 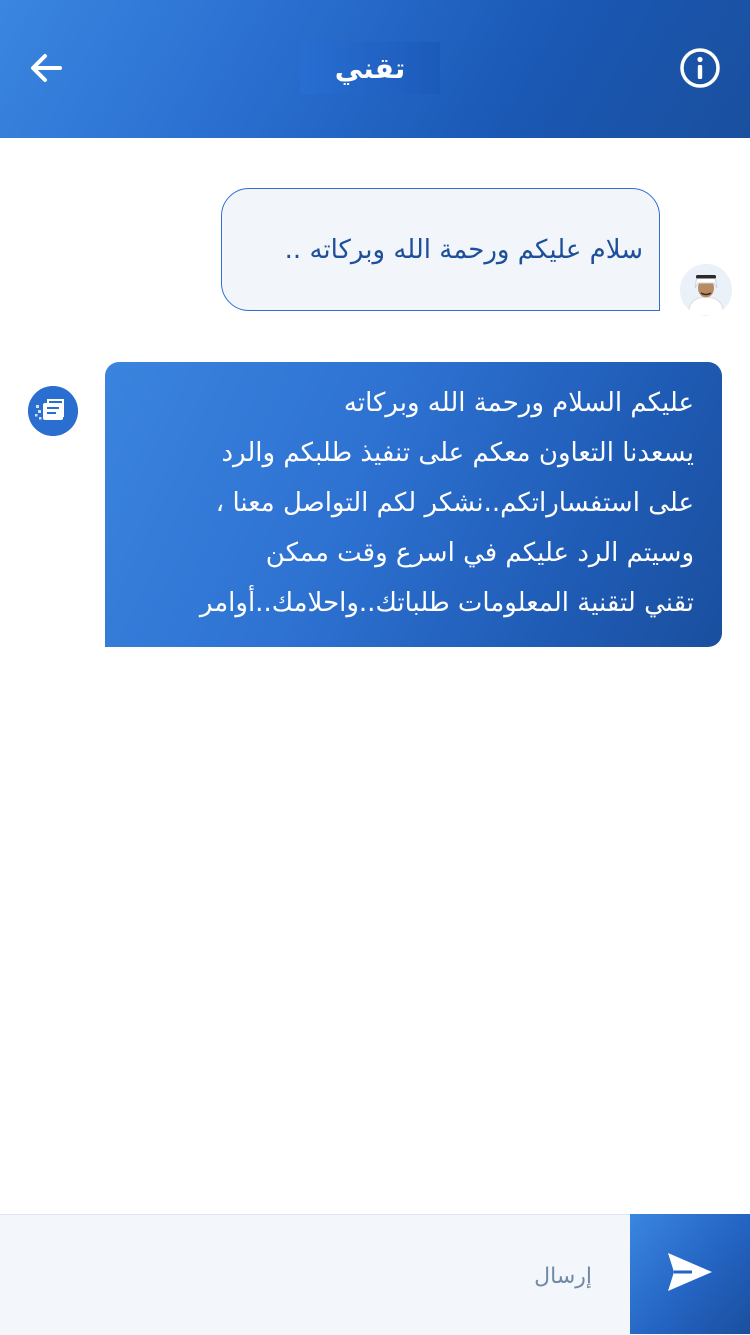 I want to click on user-message-text: سلام عليكم ورحمة الله وبركاته .., so click(x=463, y=249).